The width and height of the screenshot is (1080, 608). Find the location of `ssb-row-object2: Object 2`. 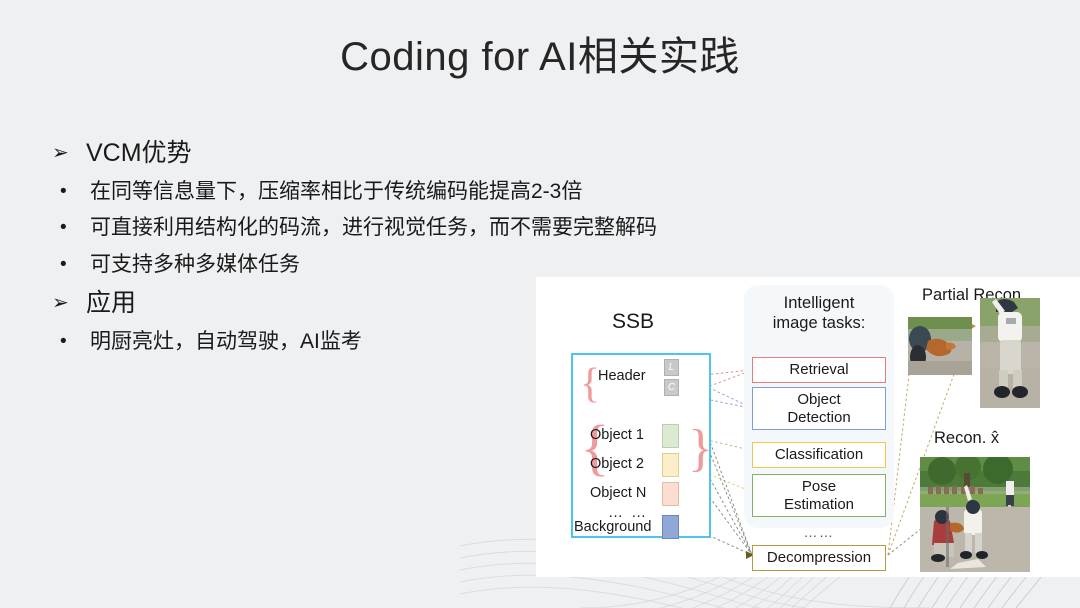

ssb-row-object2: Object 2 is located at coordinates (617, 464).